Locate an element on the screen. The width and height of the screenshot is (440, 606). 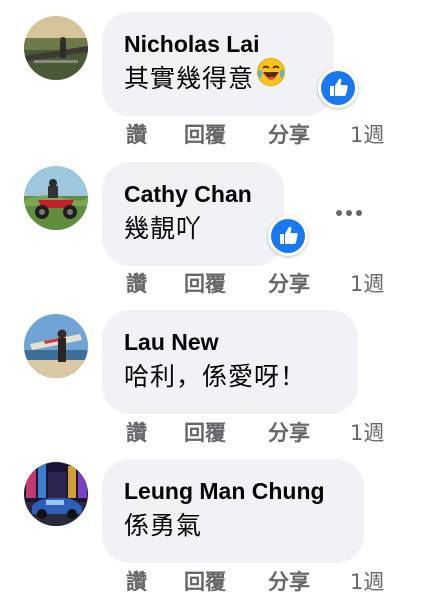
comment-text: 哈利，係愛呀！ is located at coordinates (215, 376).